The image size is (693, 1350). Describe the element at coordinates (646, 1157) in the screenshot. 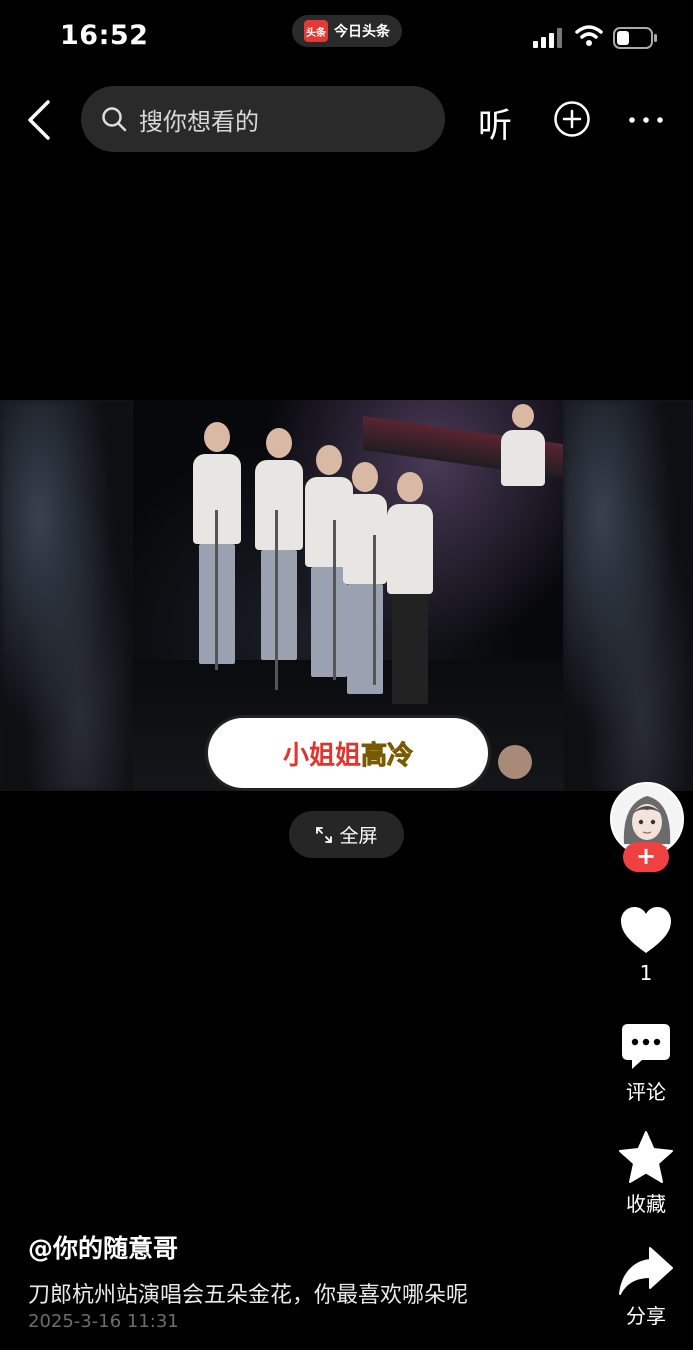

I see `star-icon` at that location.